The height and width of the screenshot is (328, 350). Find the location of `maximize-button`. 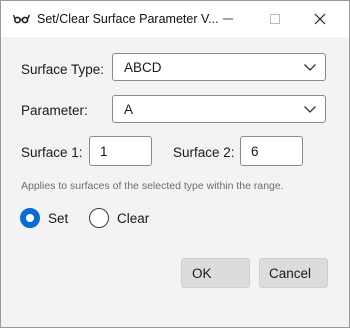

maximize-button is located at coordinates (274, 19).